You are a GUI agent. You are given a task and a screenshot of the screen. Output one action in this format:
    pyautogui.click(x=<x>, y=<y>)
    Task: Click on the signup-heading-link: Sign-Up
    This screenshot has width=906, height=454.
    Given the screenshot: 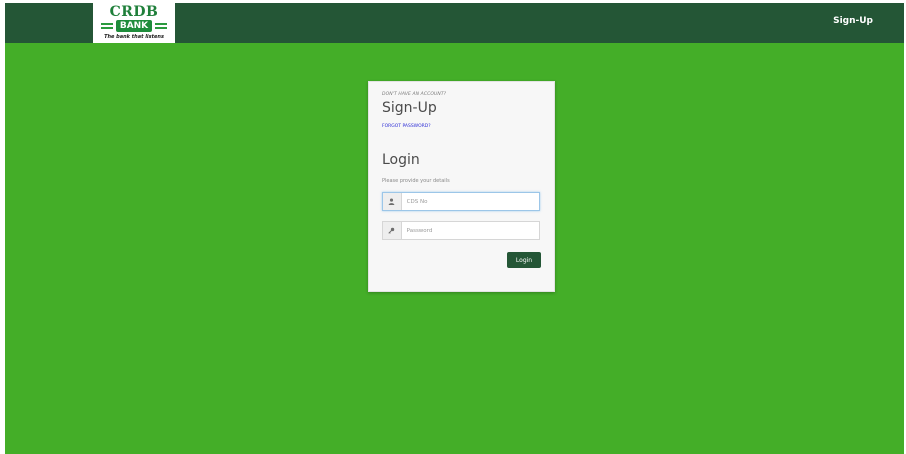 What is the action you would take?
    pyautogui.click(x=409, y=108)
    